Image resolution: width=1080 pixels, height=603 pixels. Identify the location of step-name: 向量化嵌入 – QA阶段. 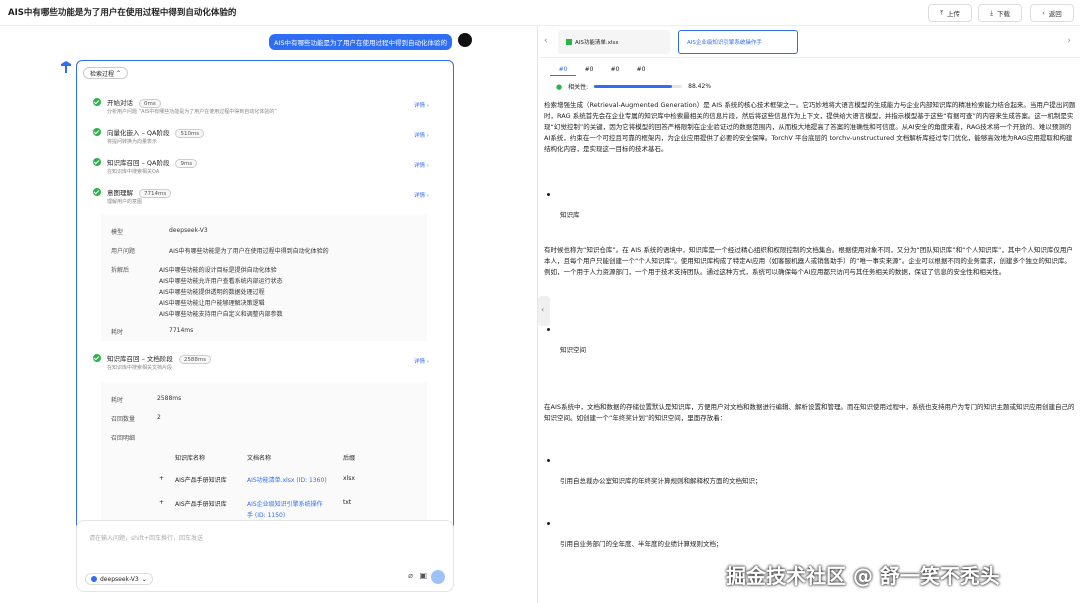
(138, 133).